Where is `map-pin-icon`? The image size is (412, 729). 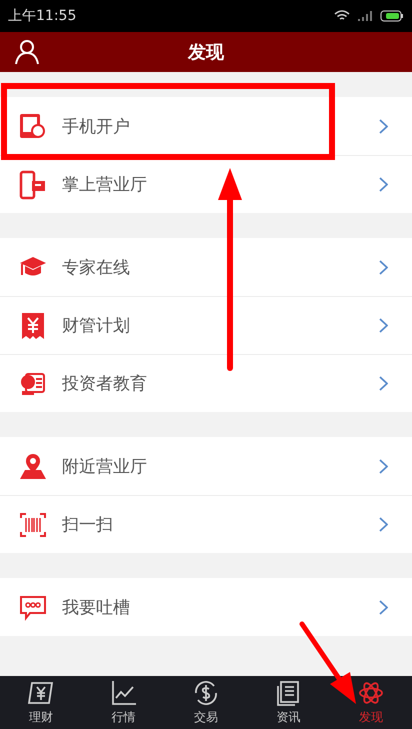
map-pin-icon is located at coordinates (33, 466).